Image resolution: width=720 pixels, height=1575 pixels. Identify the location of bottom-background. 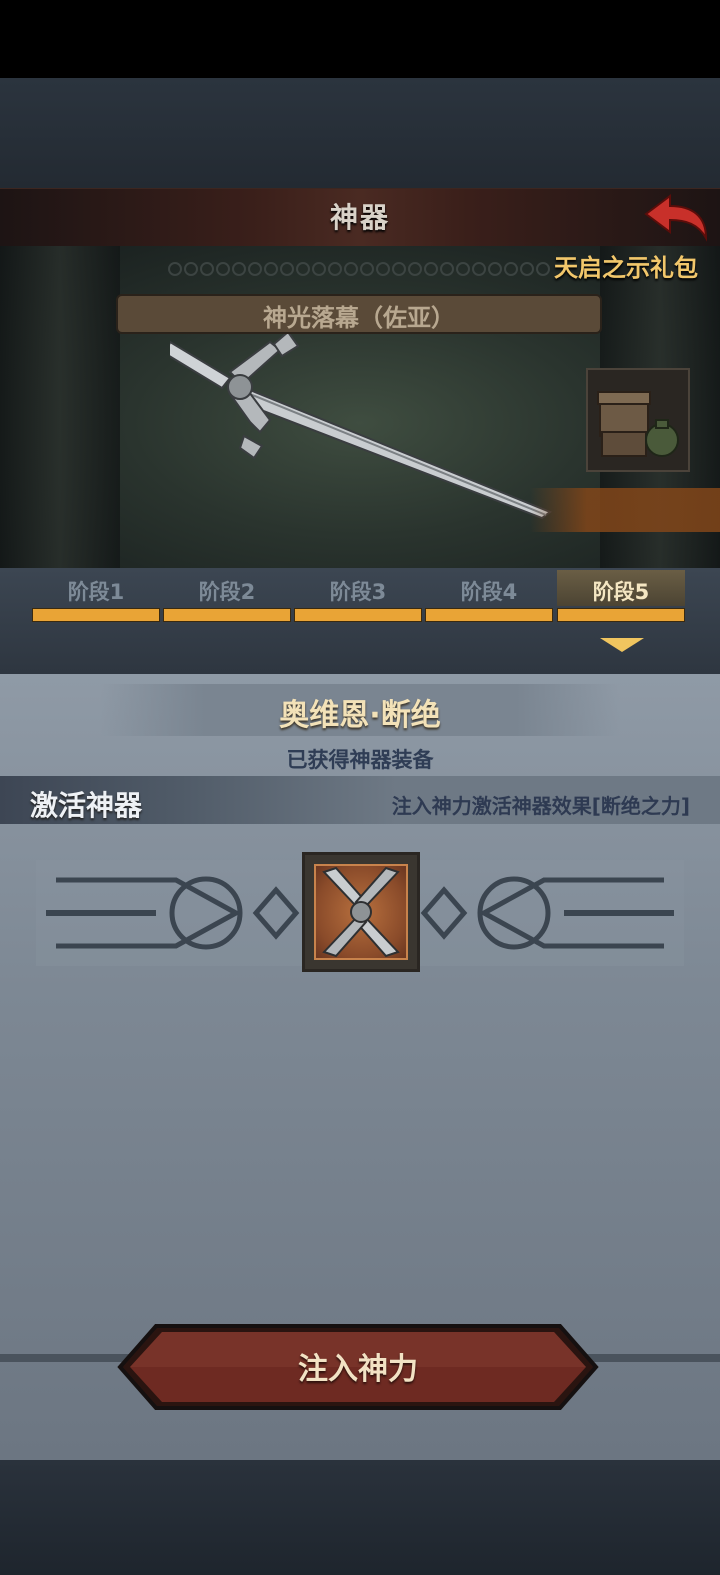
(360, 1517).